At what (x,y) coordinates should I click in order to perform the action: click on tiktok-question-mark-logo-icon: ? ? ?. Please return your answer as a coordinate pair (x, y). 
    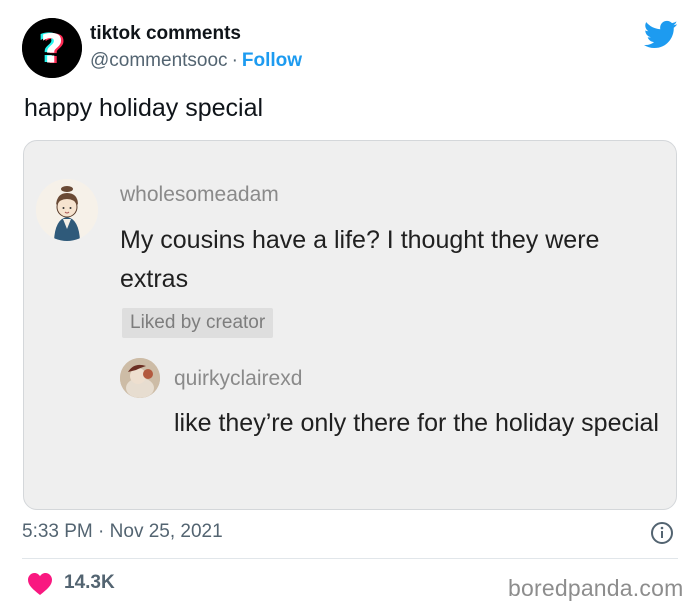
    Looking at the image, I should click on (52, 48).